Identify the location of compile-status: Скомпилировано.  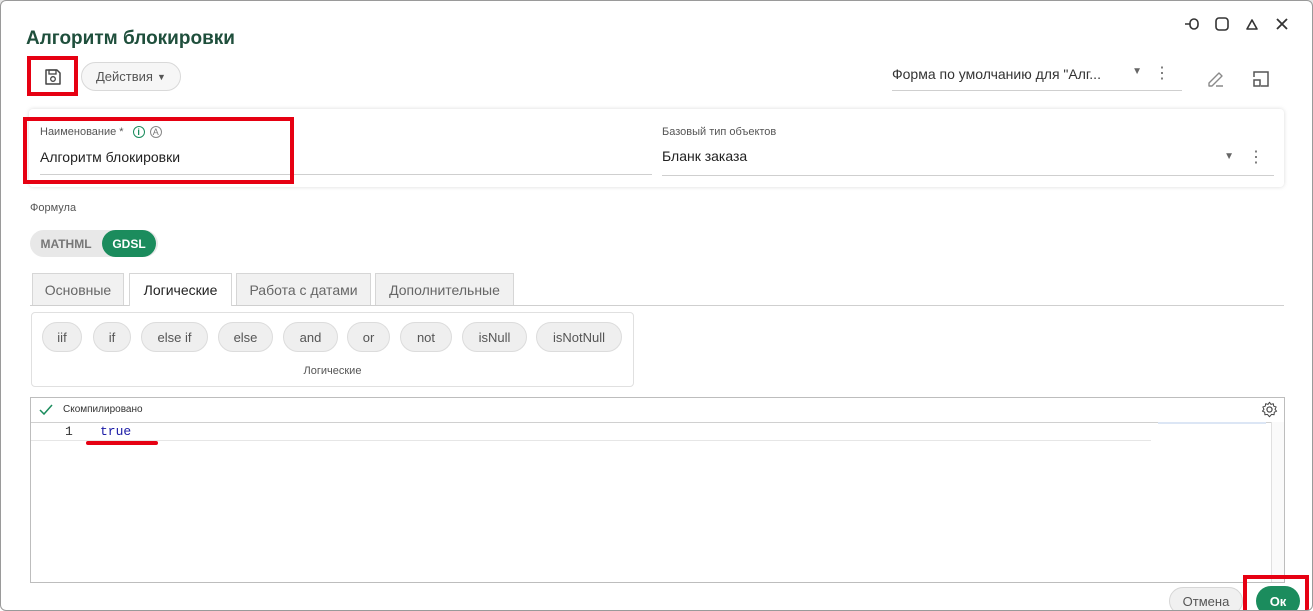
(103, 409).